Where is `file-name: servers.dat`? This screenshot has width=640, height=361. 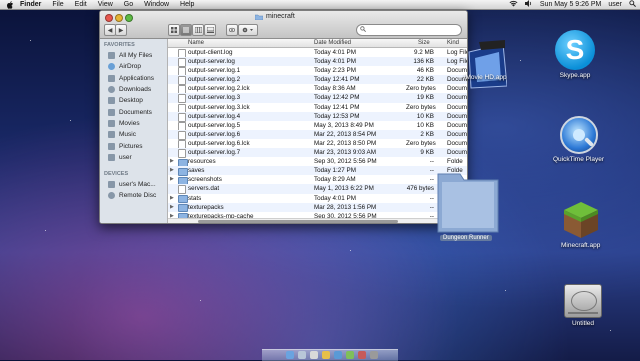 file-name: servers.dat is located at coordinates (204, 189).